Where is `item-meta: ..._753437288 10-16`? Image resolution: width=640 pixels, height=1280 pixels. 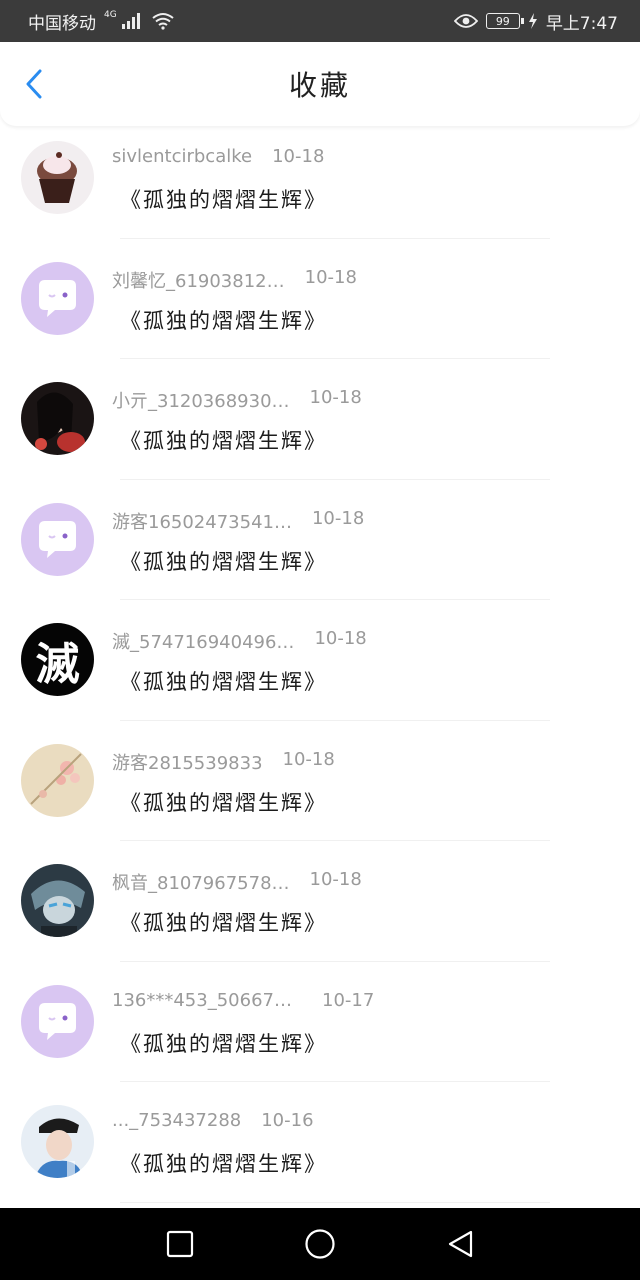
item-meta: ..._753437288 10-16 is located at coordinates (213, 1120).